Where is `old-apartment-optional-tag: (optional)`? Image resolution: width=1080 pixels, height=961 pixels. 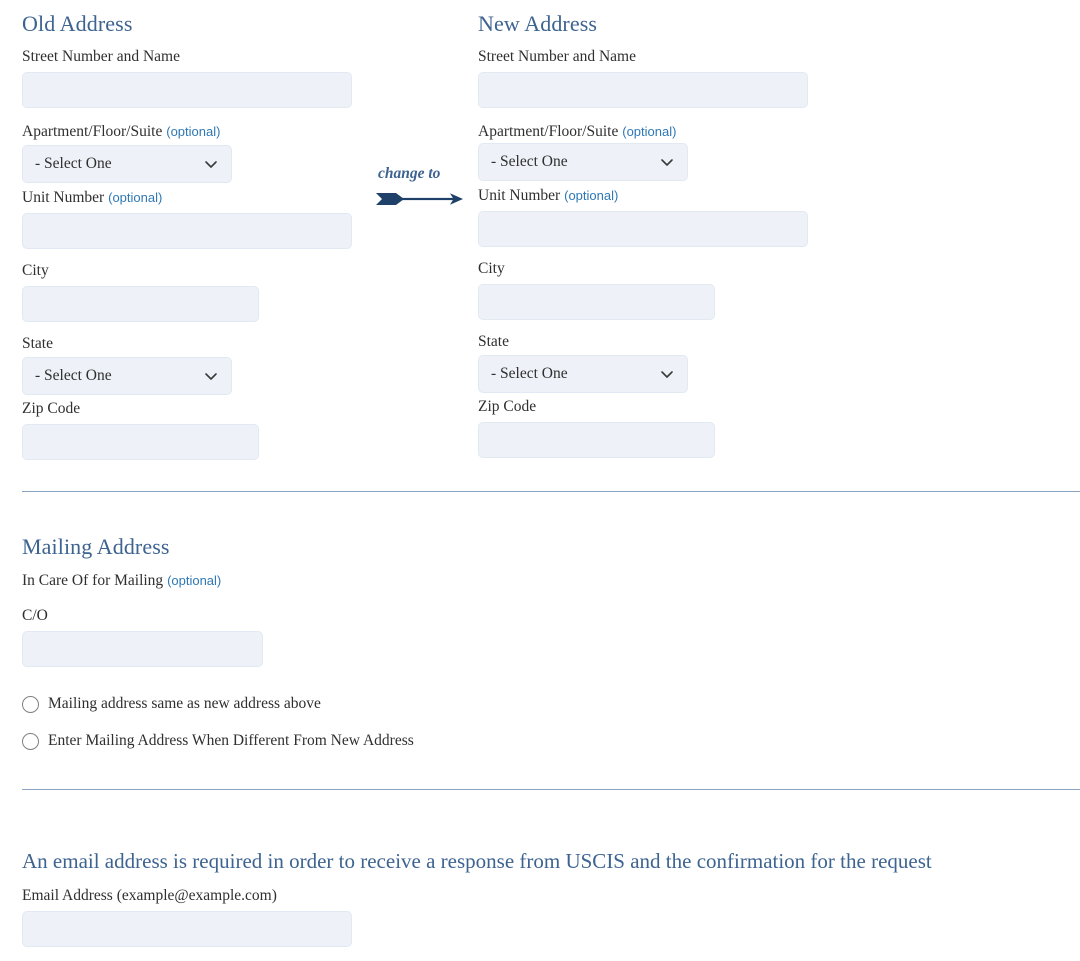 old-apartment-optional-tag: (optional) is located at coordinates (193, 131).